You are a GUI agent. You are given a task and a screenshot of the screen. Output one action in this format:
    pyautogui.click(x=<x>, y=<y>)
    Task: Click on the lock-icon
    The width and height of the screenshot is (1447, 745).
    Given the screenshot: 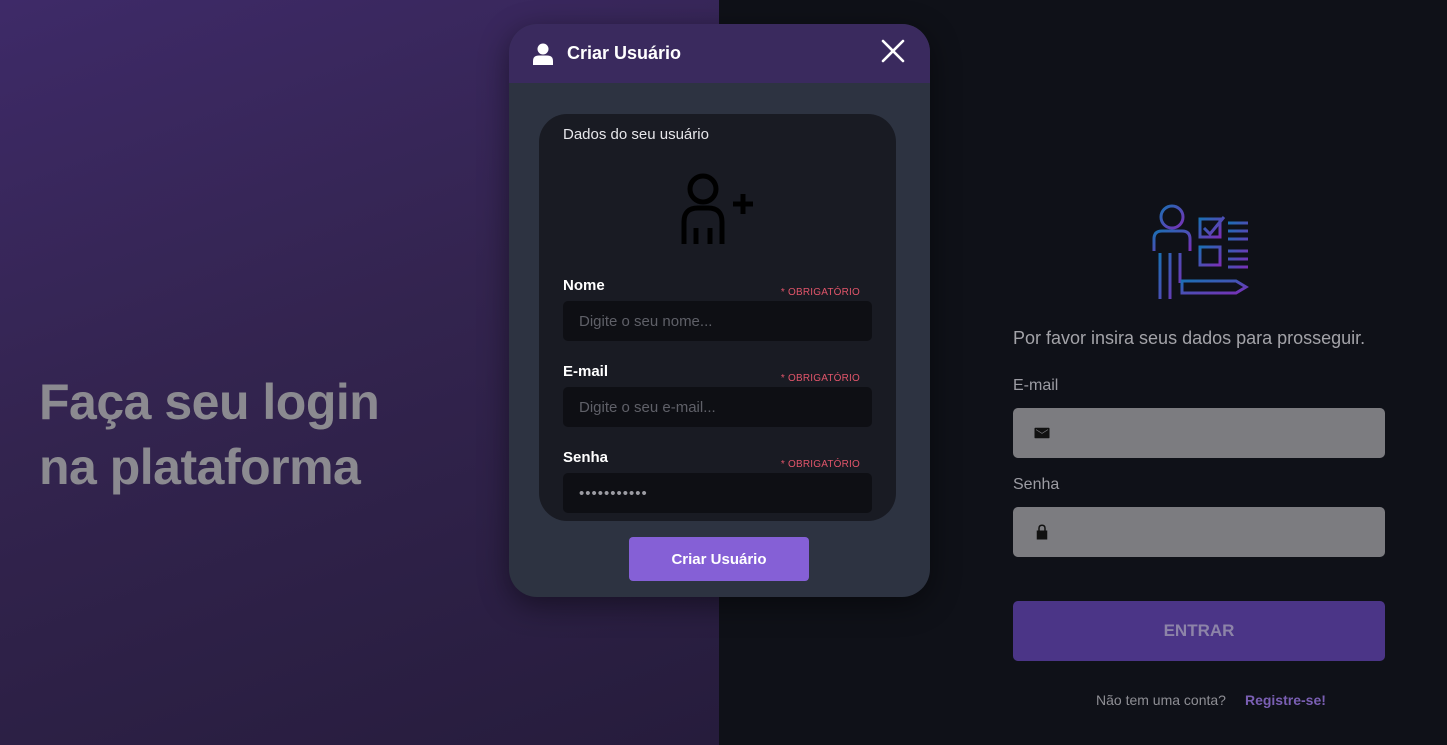 What is the action you would take?
    pyautogui.click(x=1042, y=532)
    